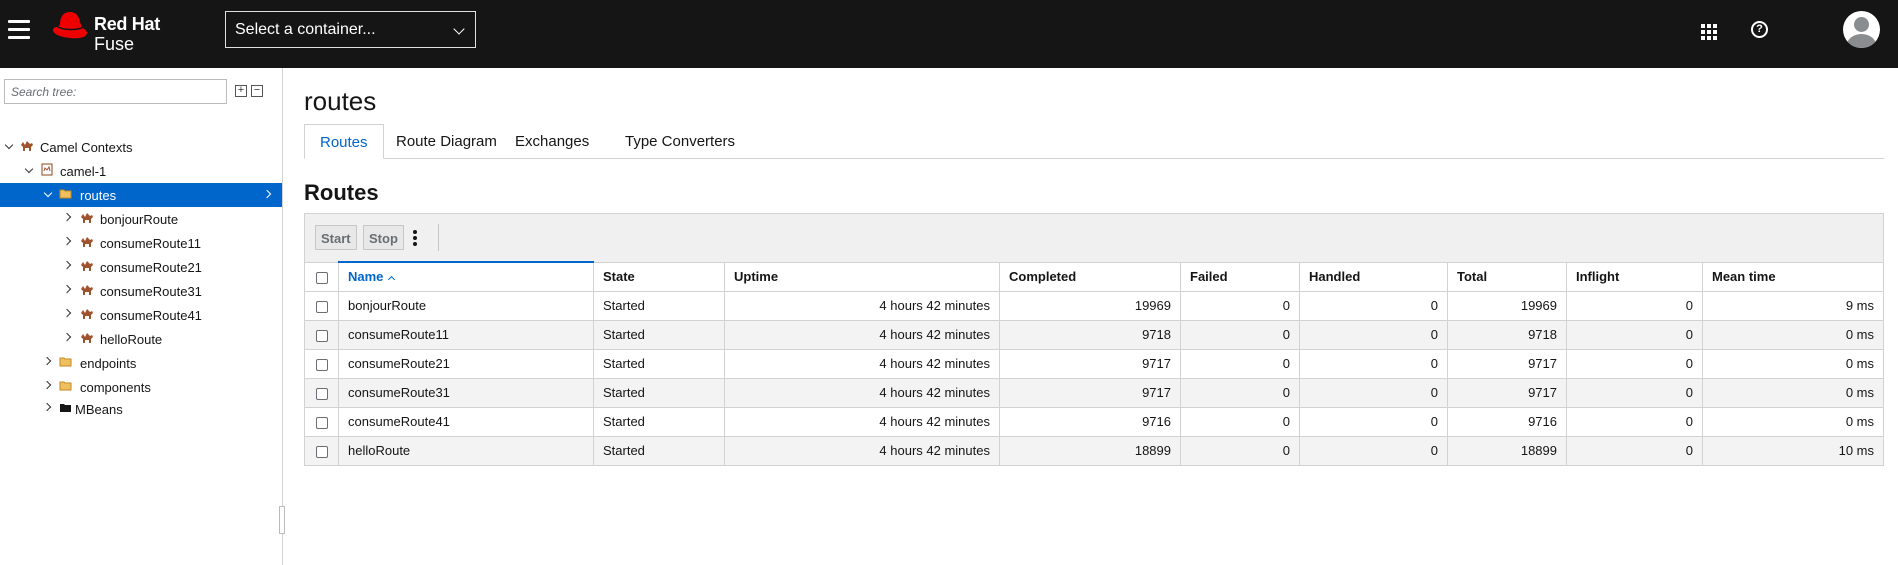 This screenshot has height=565, width=1898. What do you see at coordinates (141, 267) in the screenshot?
I see `tree-item-route: consumeRoute21` at bounding box center [141, 267].